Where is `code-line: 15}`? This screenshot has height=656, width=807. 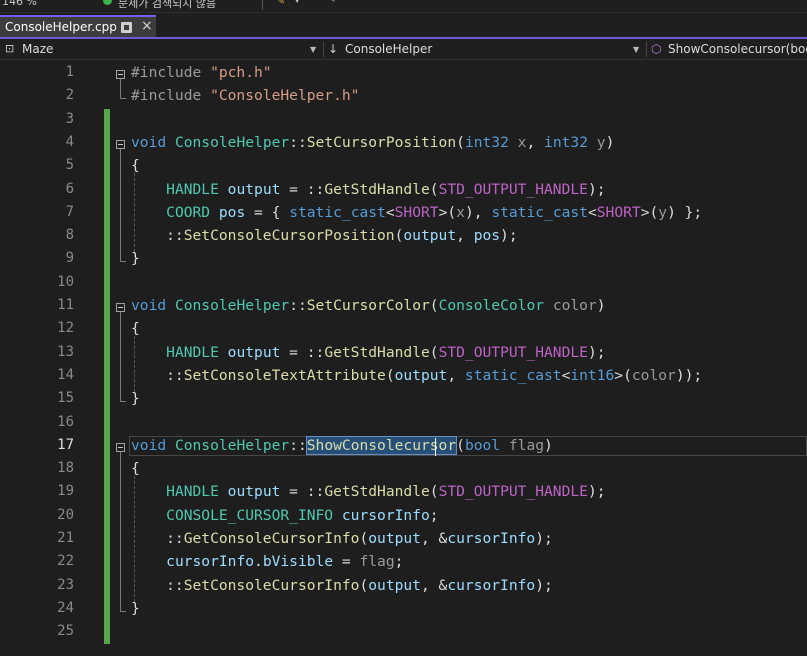 code-line: 15} is located at coordinates (403, 399).